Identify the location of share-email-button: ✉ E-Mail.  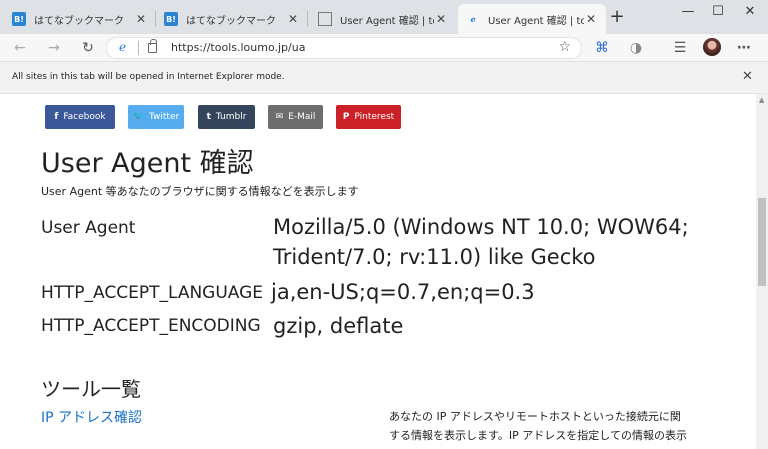
(295, 117).